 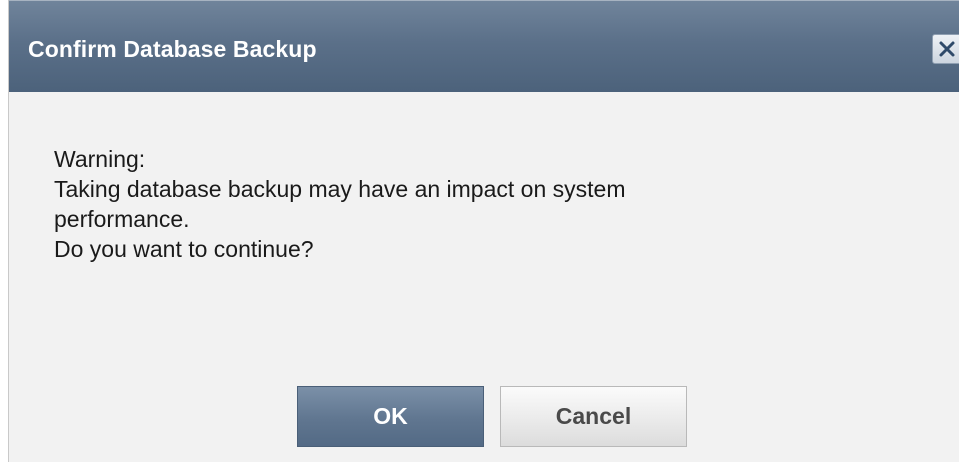 What do you see at coordinates (122, 219) in the screenshot?
I see `message-line-performance: performance.` at bounding box center [122, 219].